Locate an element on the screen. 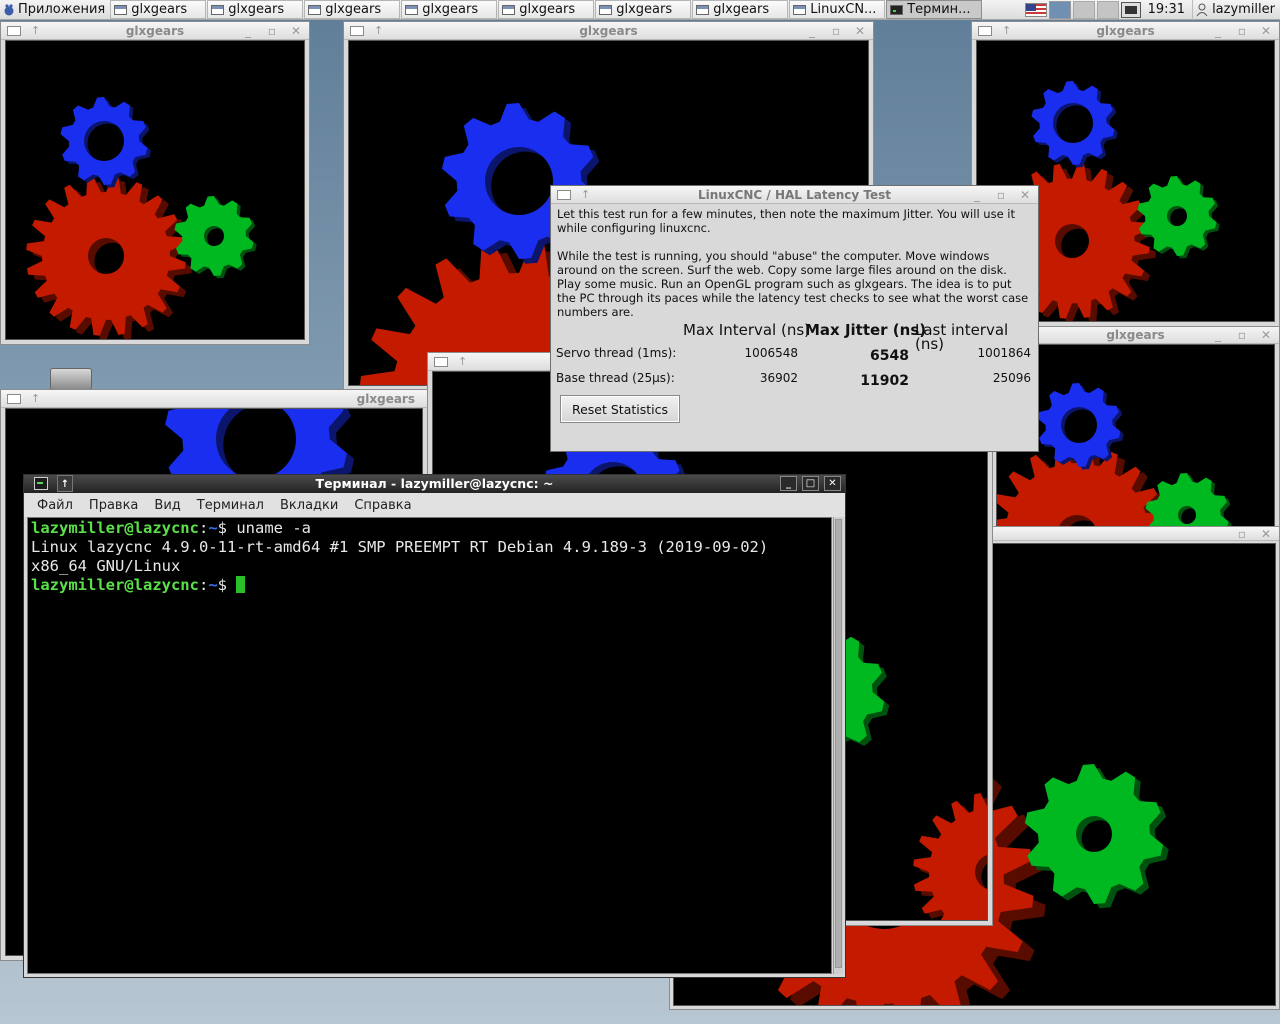  row-label: Base thread (25µs): is located at coordinates (615, 378).